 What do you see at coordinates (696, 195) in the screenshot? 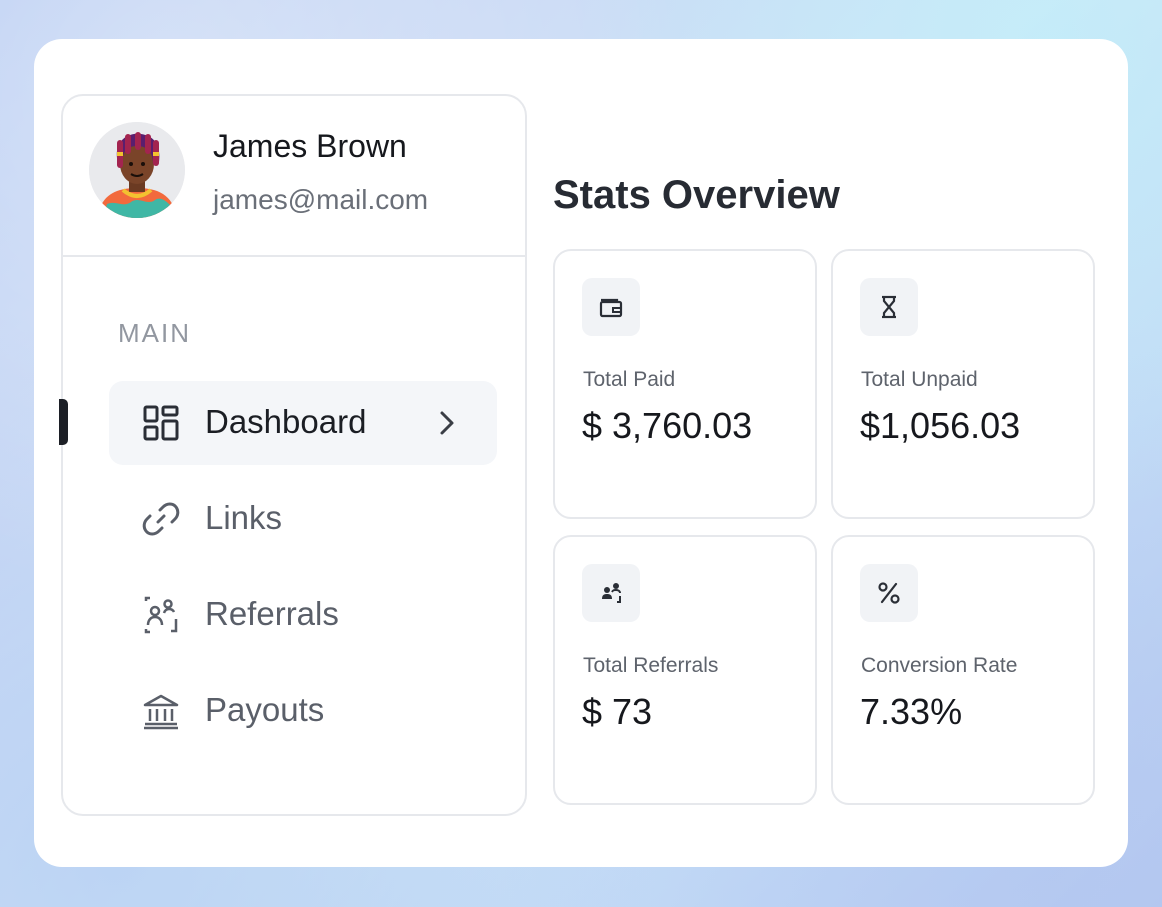
I see `page-title: Stats Overview` at bounding box center [696, 195].